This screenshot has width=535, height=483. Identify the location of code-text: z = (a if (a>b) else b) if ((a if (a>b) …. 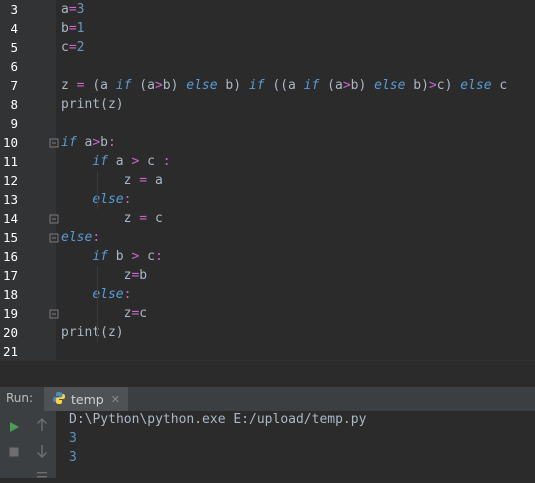
(284, 85).